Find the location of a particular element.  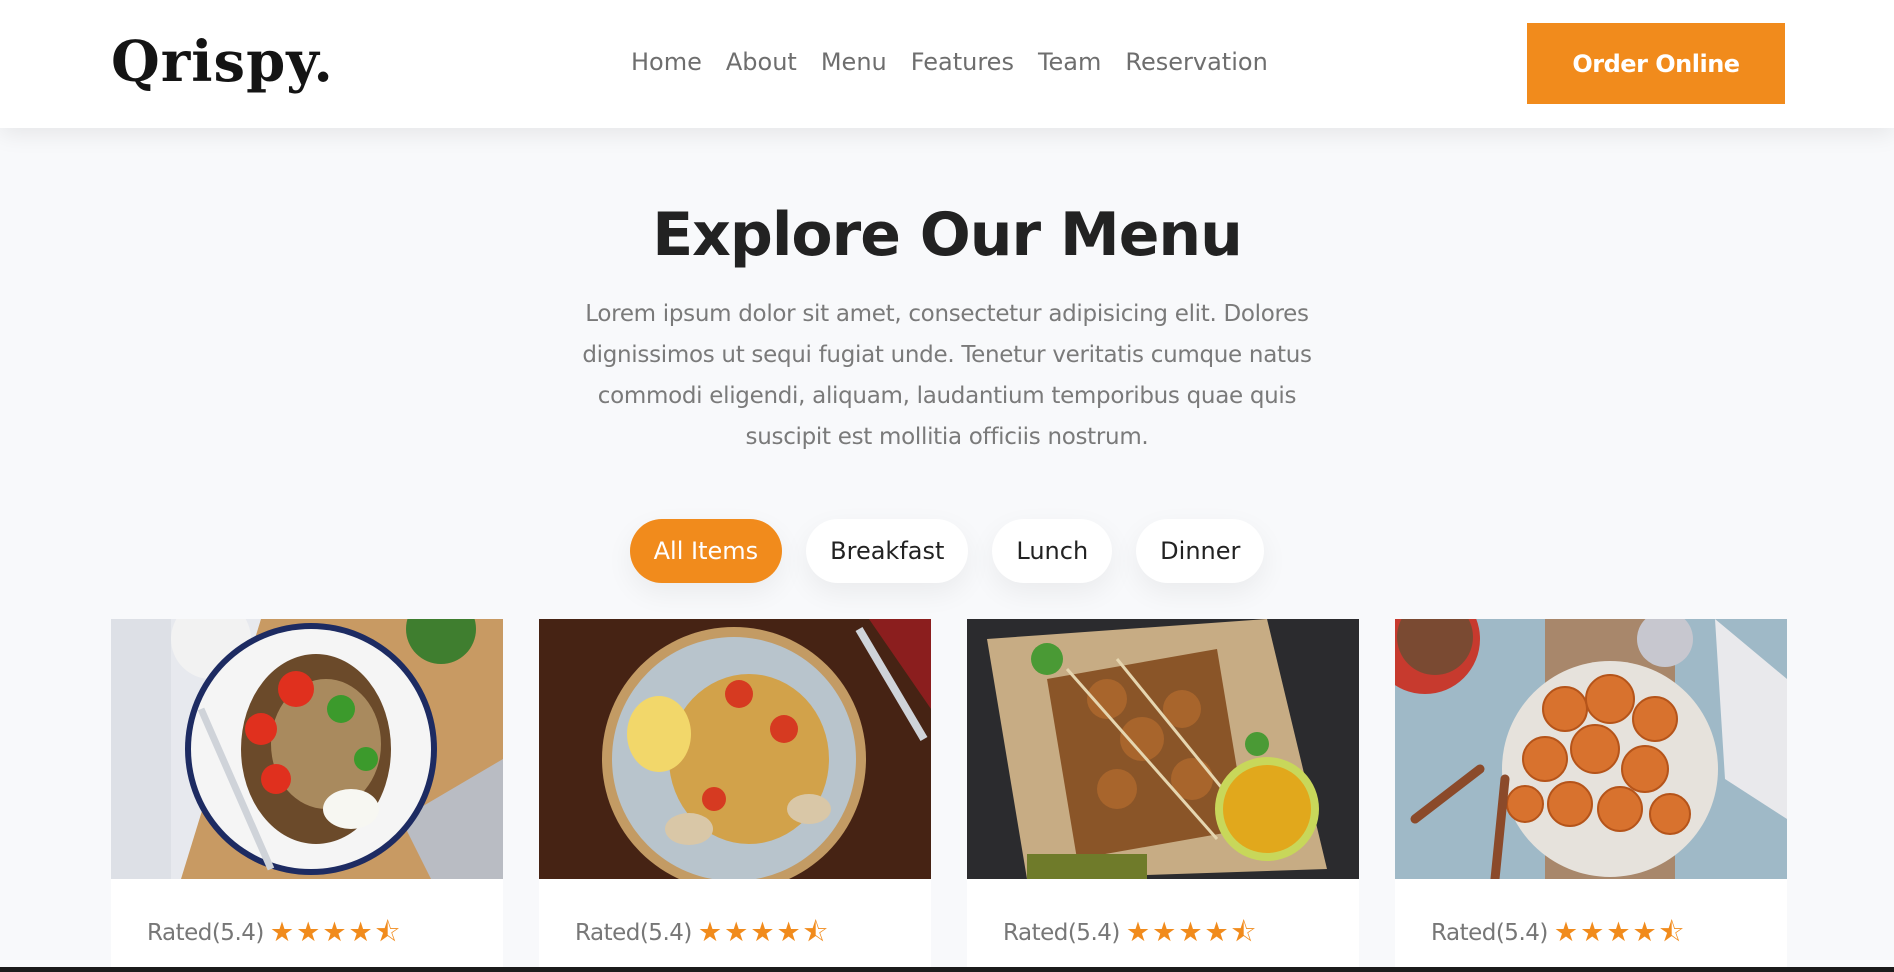

menu-filter-bar: All Items Breakfast Lunch Dinner is located at coordinates (947, 551).